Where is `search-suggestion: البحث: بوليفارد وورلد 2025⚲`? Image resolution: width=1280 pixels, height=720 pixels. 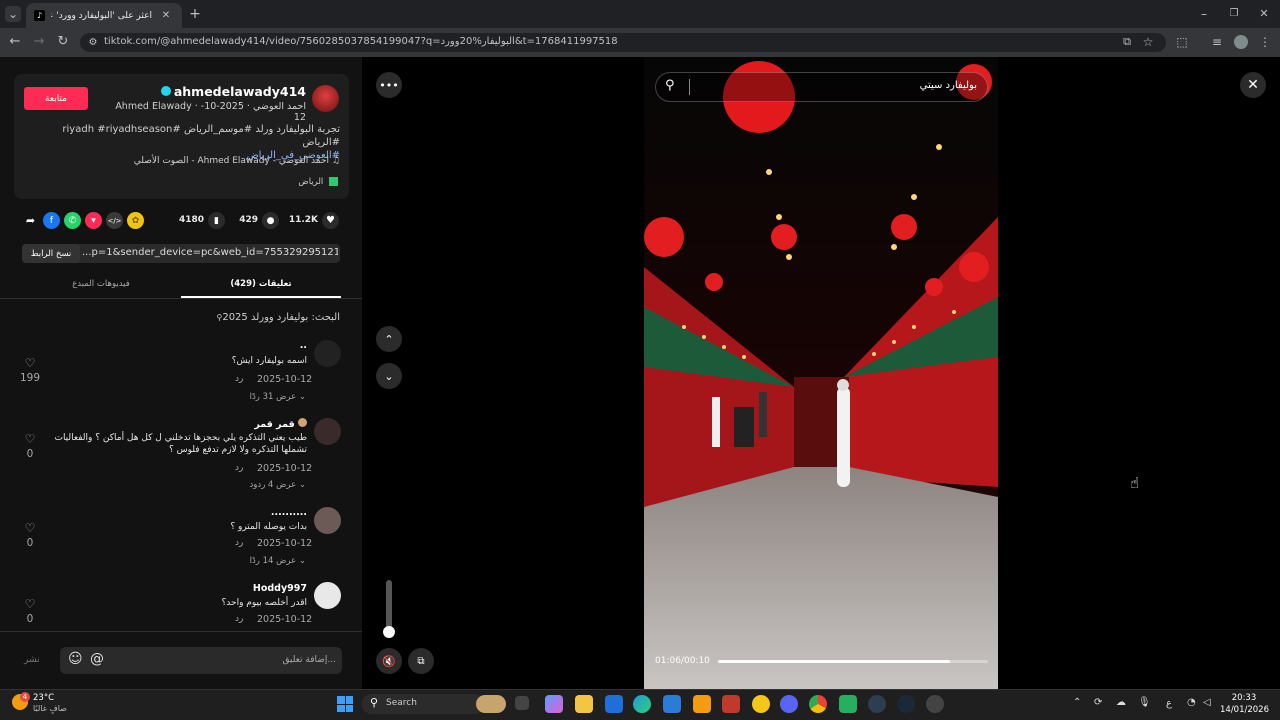
search-suggestion: البحث: بوليفارد وورلد 2025⚲ is located at coordinates (240, 317).